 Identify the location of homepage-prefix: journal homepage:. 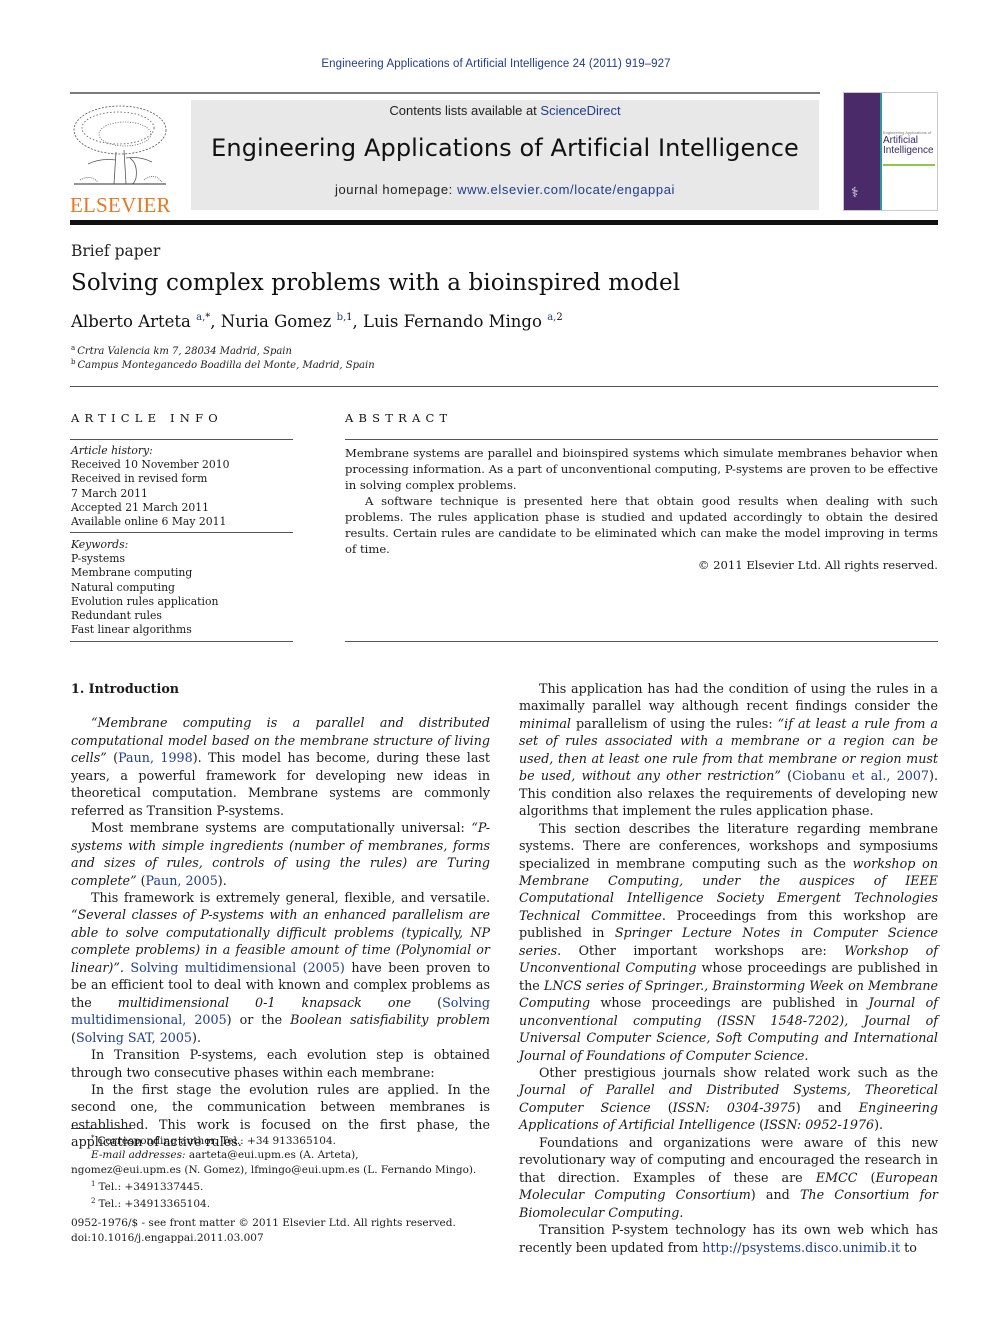
(396, 189).